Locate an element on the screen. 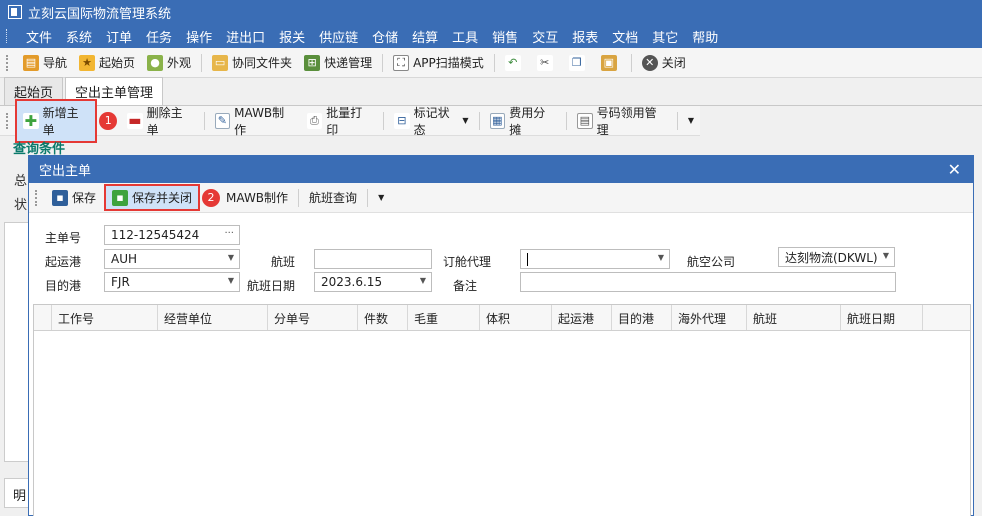  toolbar-overflow-button: ▼ is located at coordinates (691, 120).